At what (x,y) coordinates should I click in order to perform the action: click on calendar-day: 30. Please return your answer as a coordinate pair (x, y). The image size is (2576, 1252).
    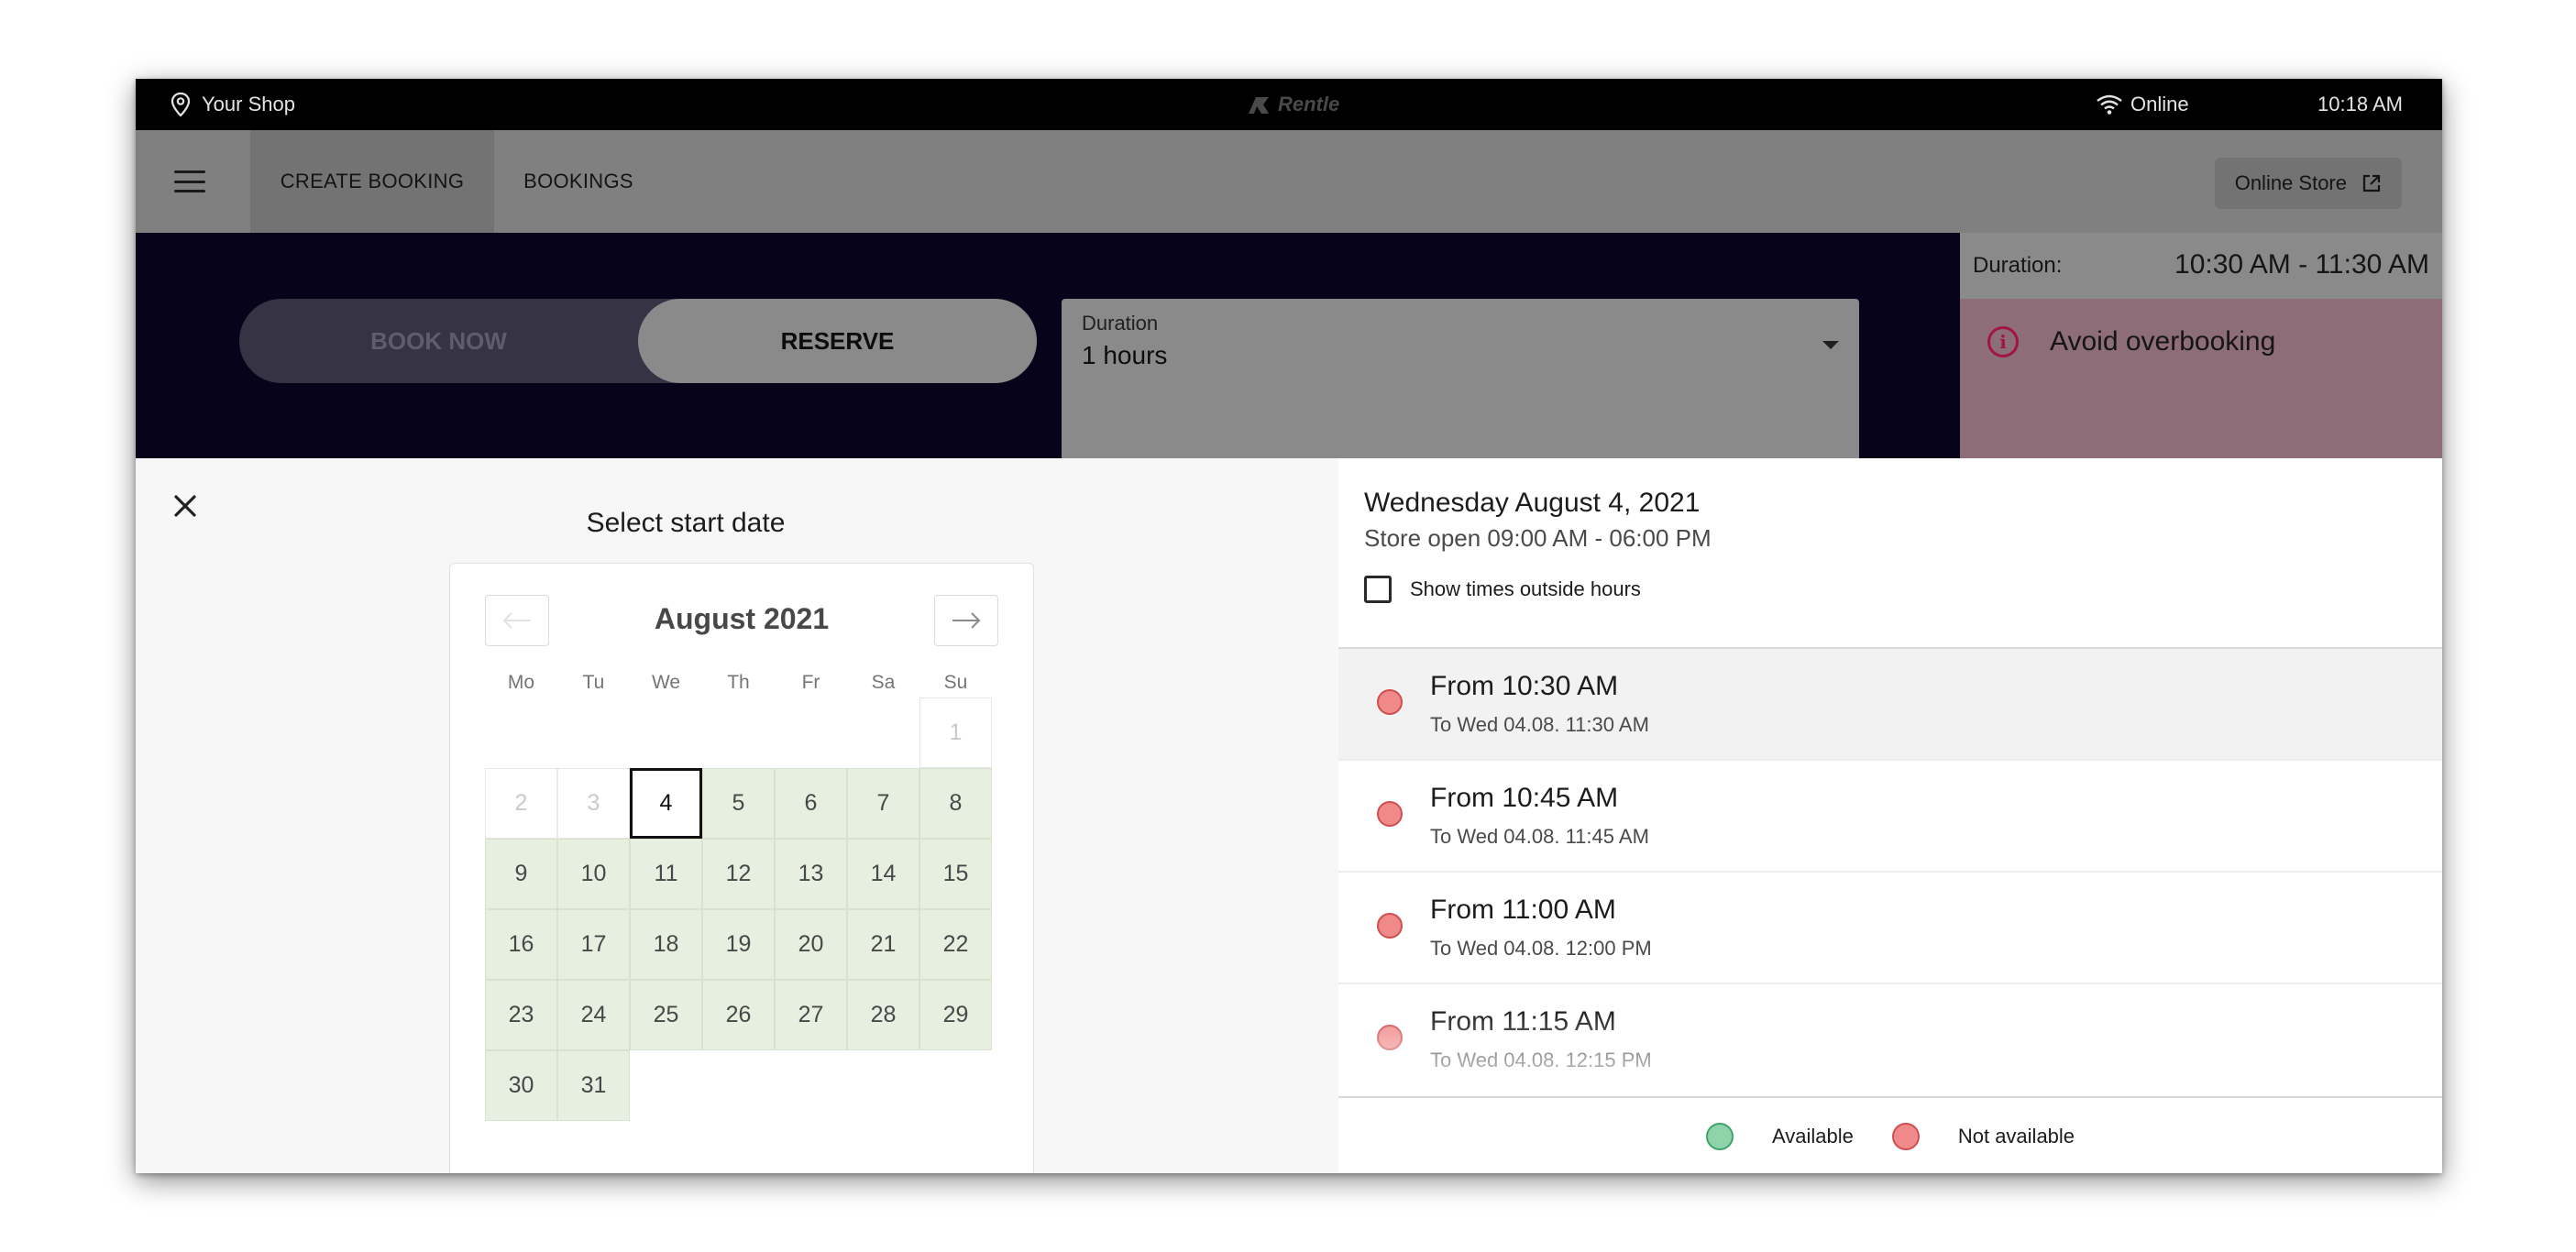
    Looking at the image, I should click on (521, 1085).